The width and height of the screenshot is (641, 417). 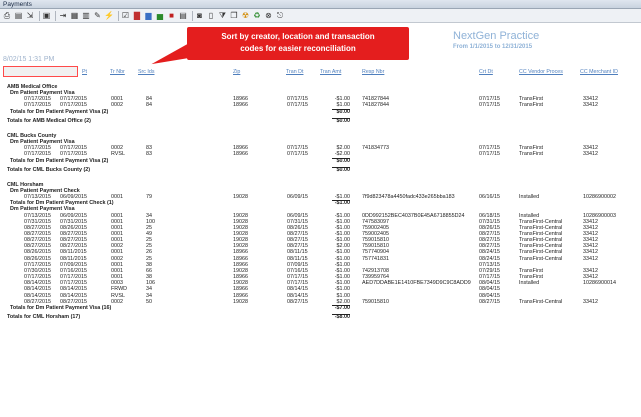 What do you see at coordinates (246, 16) in the screenshot?
I see `refresh-icon: ☢` at bounding box center [246, 16].